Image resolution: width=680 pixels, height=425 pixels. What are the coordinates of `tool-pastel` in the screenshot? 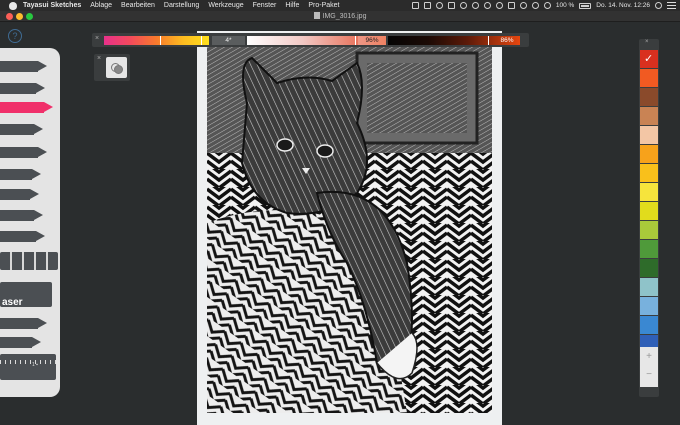 It's located at (21, 215).